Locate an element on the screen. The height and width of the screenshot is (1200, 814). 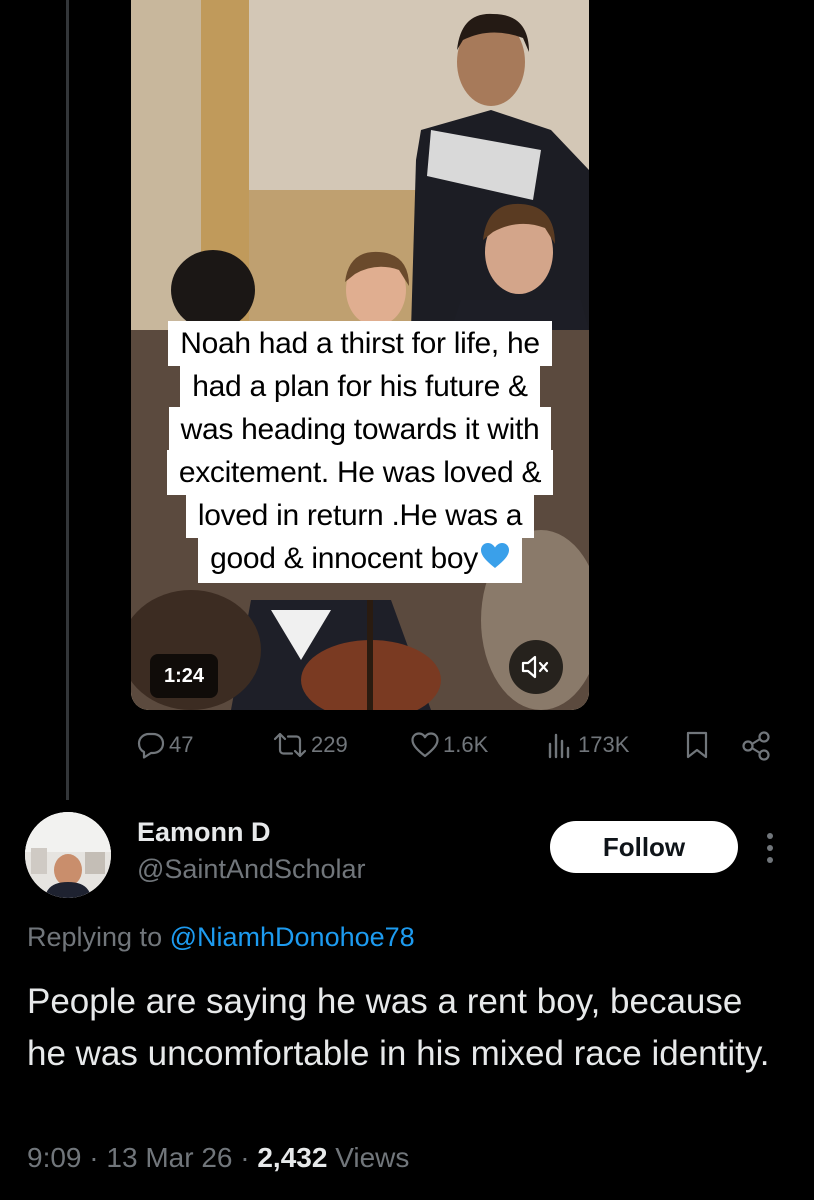
tweet-meta: 9:09 · 13 Mar 26 · 2,432 Views is located at coordinates (218, 1158).